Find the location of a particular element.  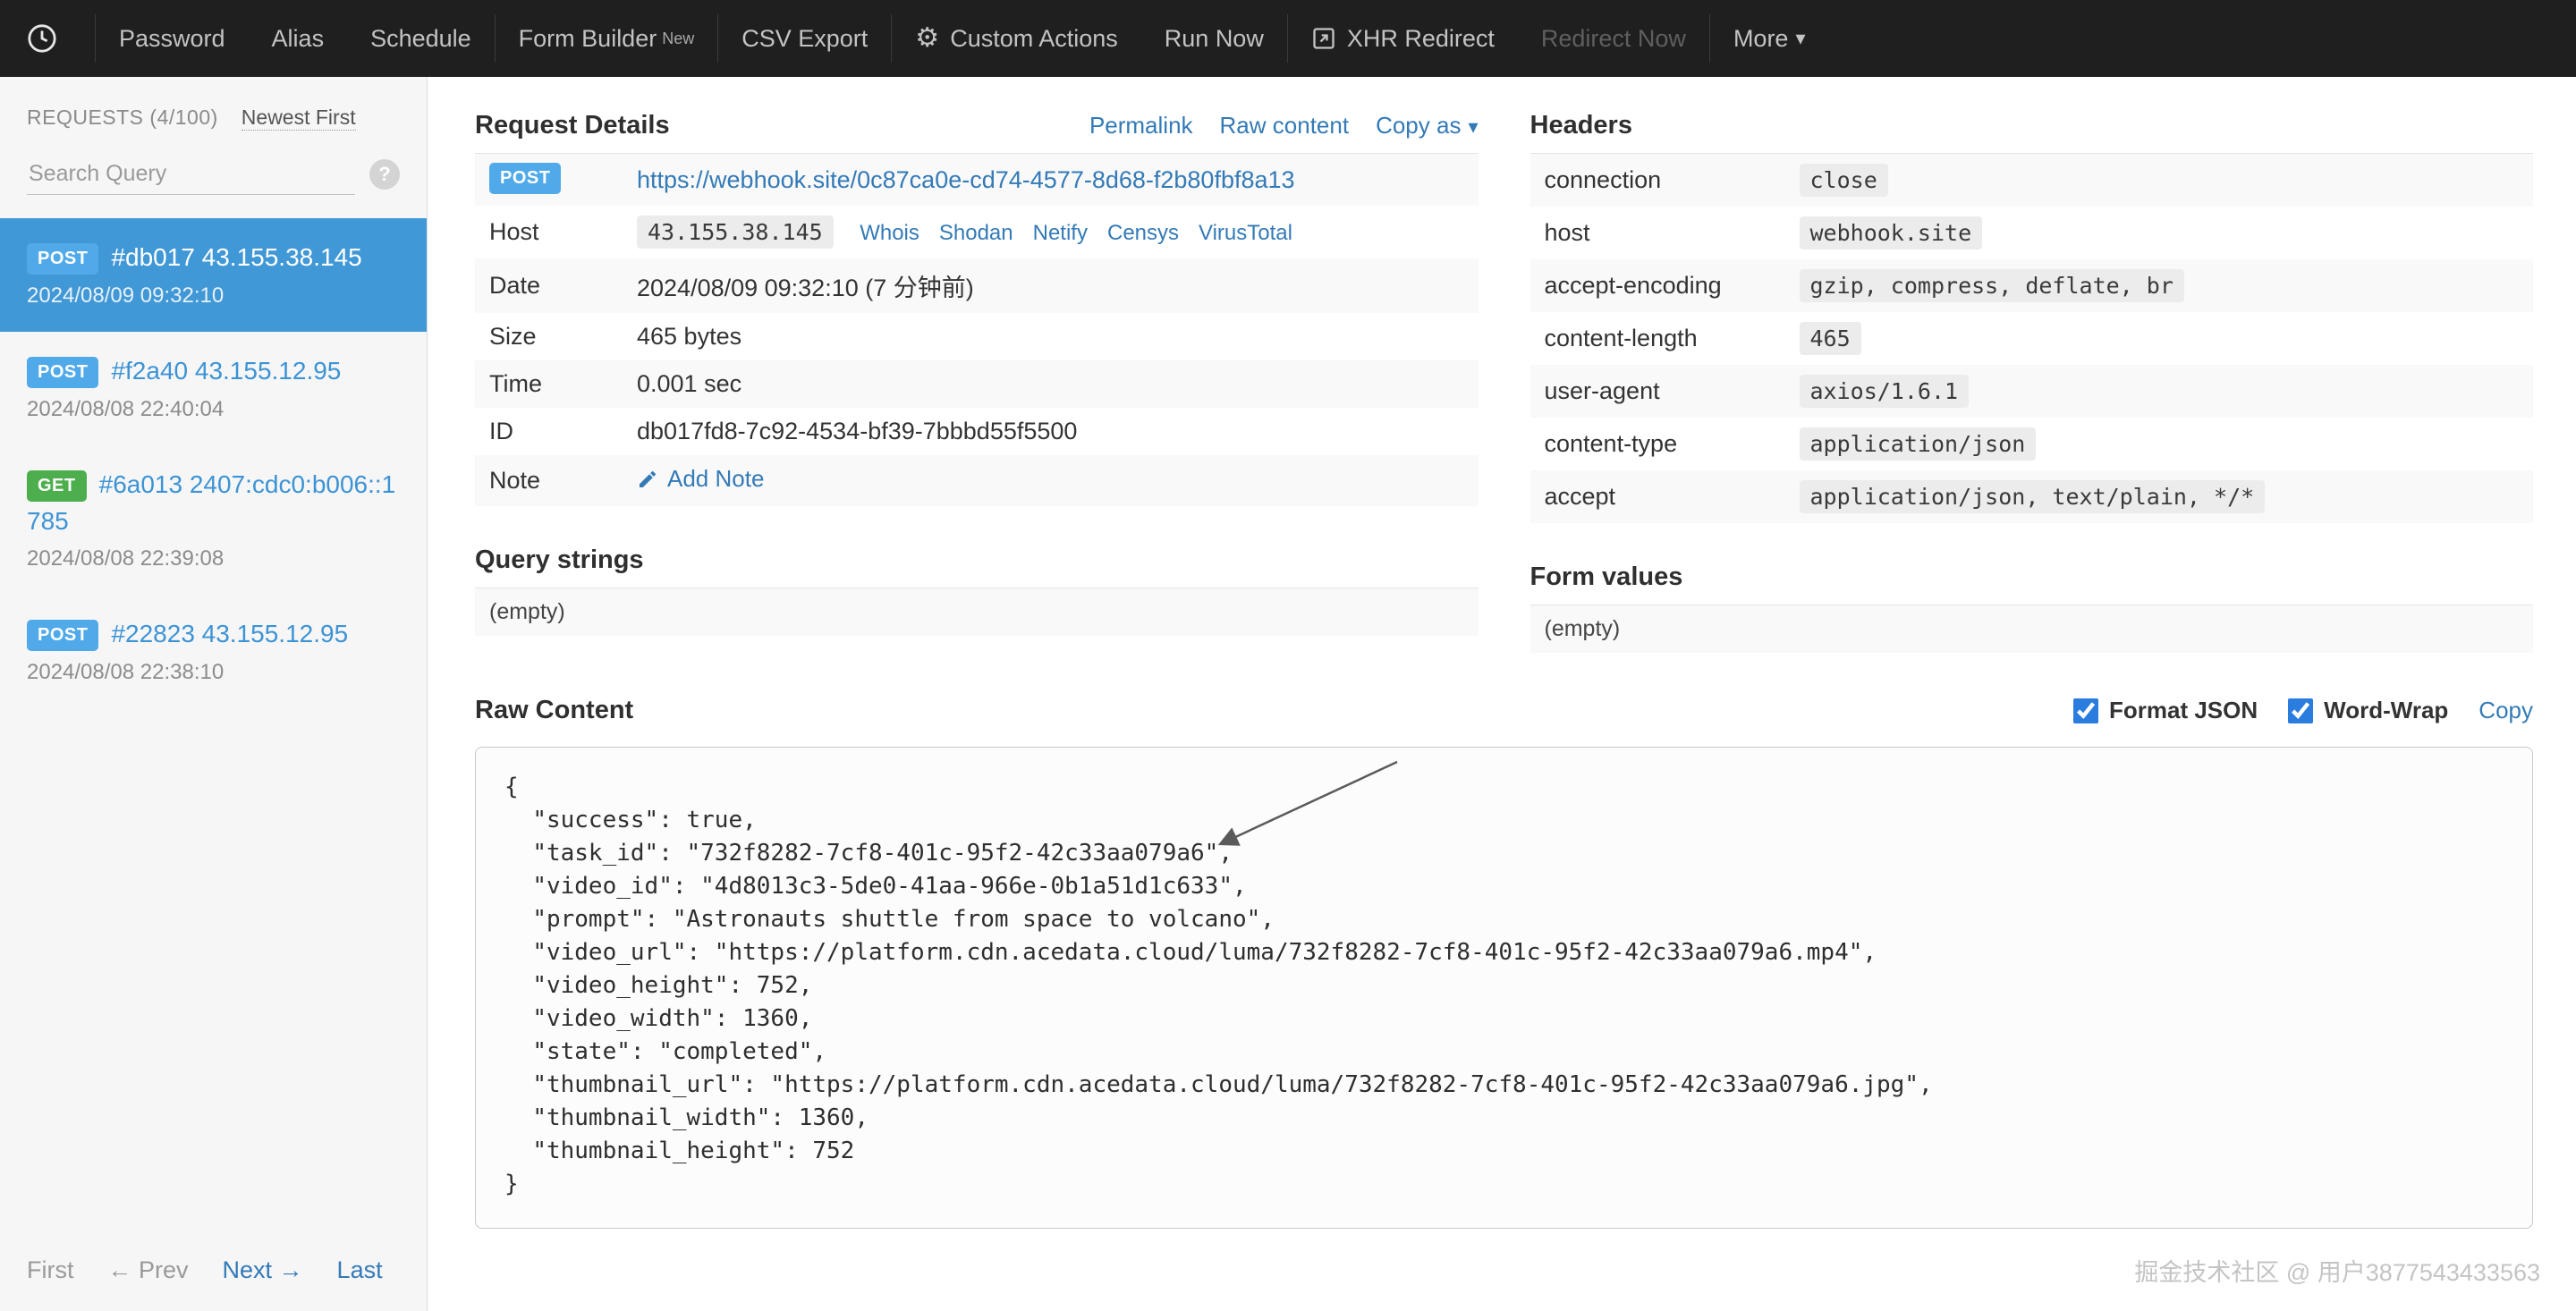

sort-order-toggle: Newest First is located at coordinates (298, 118).